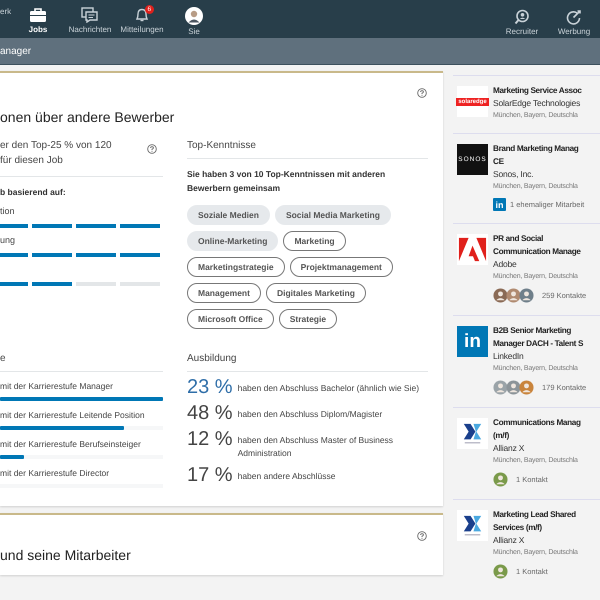 The width and height of the screenshot is (600, 600). What do you see at coordinates (8, 240) in the screenshot?
I see `criterion-label: ung` at bounding box center [8, 240].